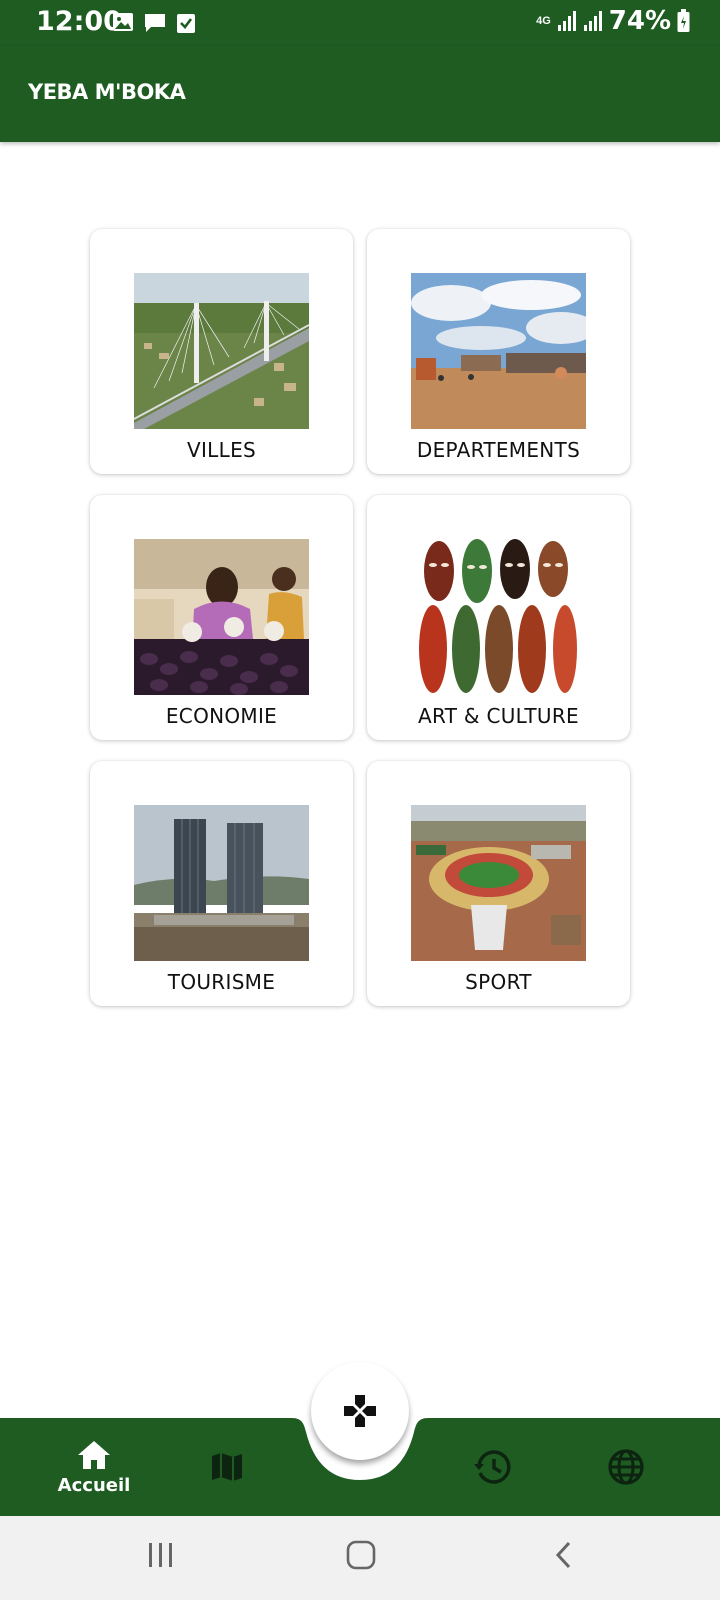  What do you see at coordinates (563, 1555) in the screenshot?
I see `back-icon` at bounding box center [563, 1555].